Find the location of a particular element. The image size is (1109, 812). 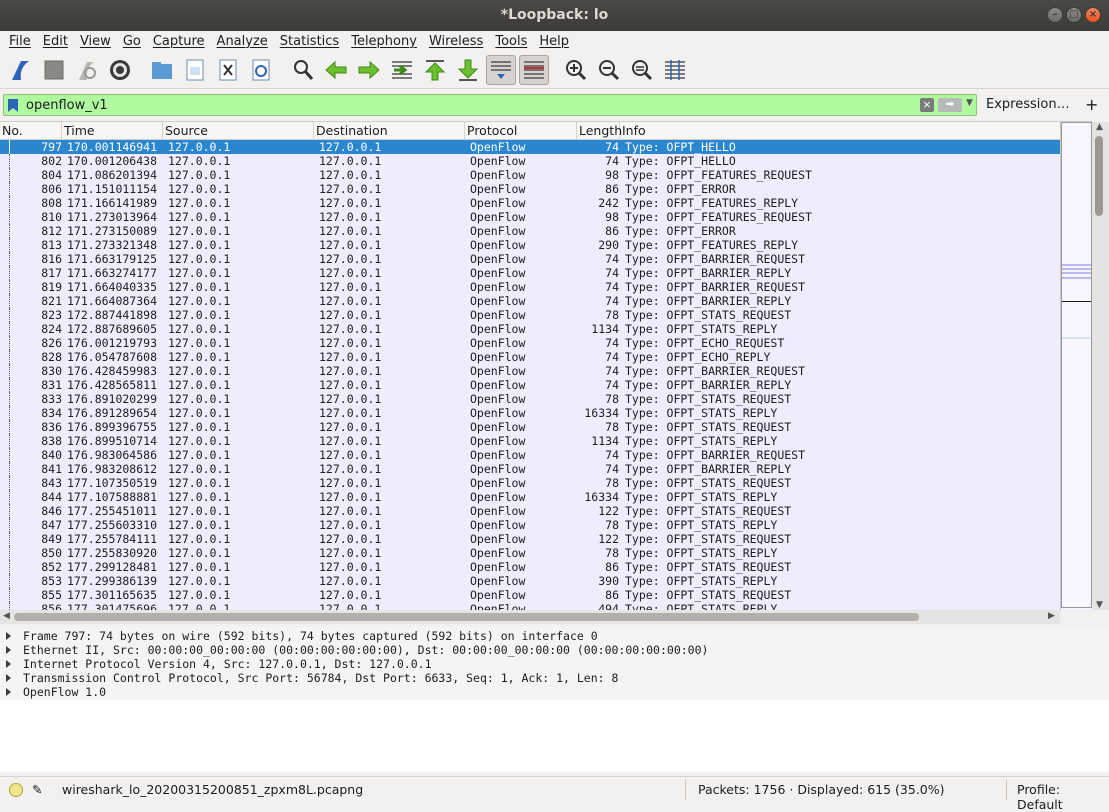

scroll-left-icon: ◀ is located at coordinates (6, 616).